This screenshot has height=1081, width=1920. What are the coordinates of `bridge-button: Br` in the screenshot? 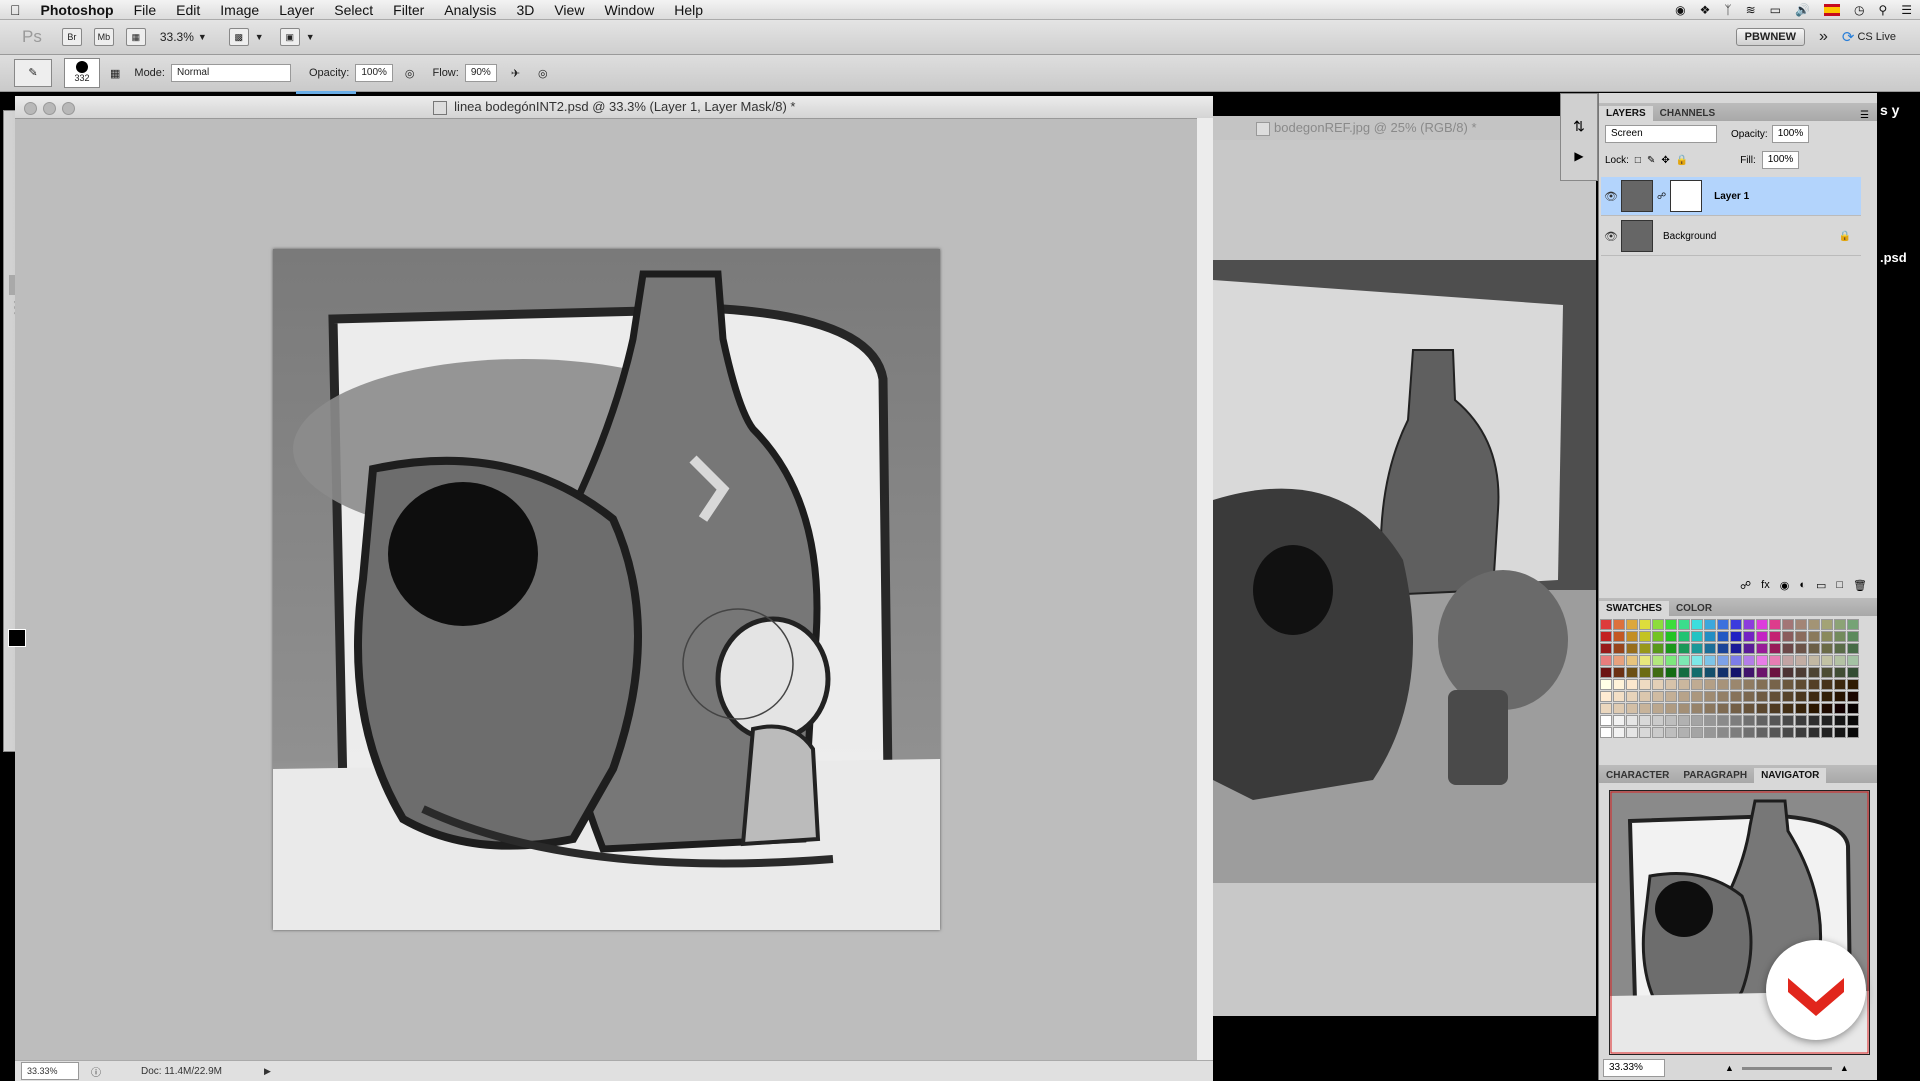 It's located at (71, 37).